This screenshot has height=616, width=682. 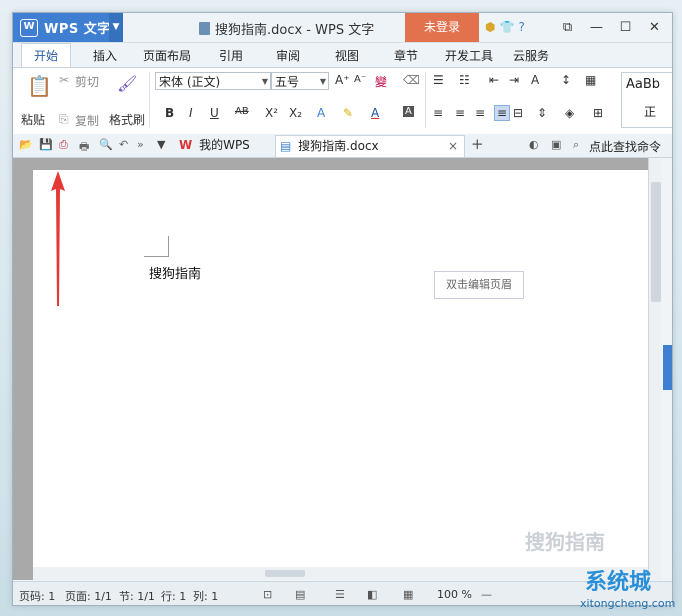 I want to click on tab-insert: 插入, so click(x=105, y=55).